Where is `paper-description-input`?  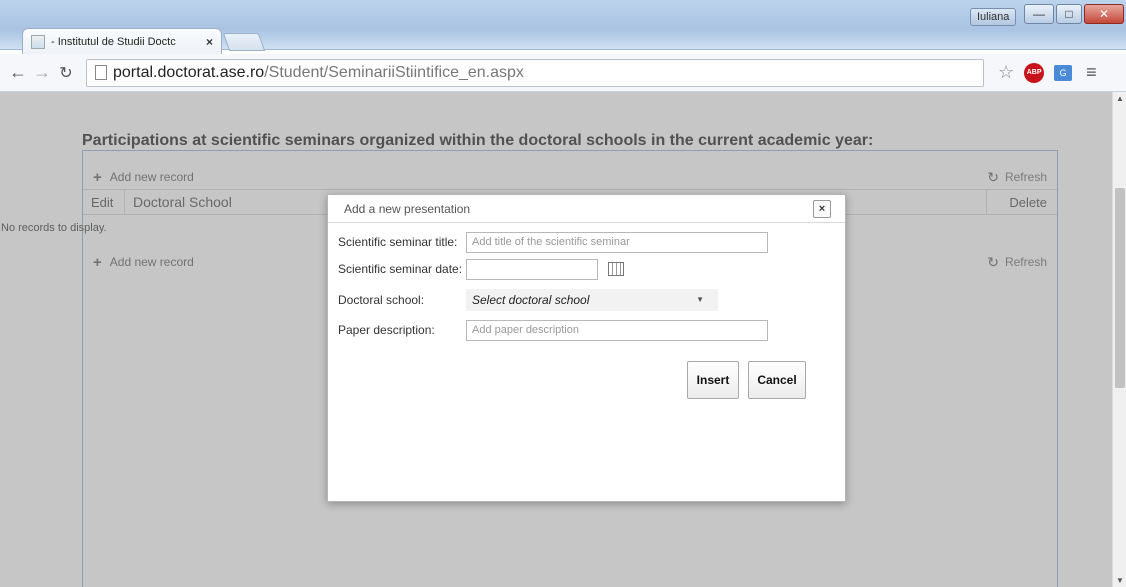
paper-description-input is located at coordinates (617, 330).